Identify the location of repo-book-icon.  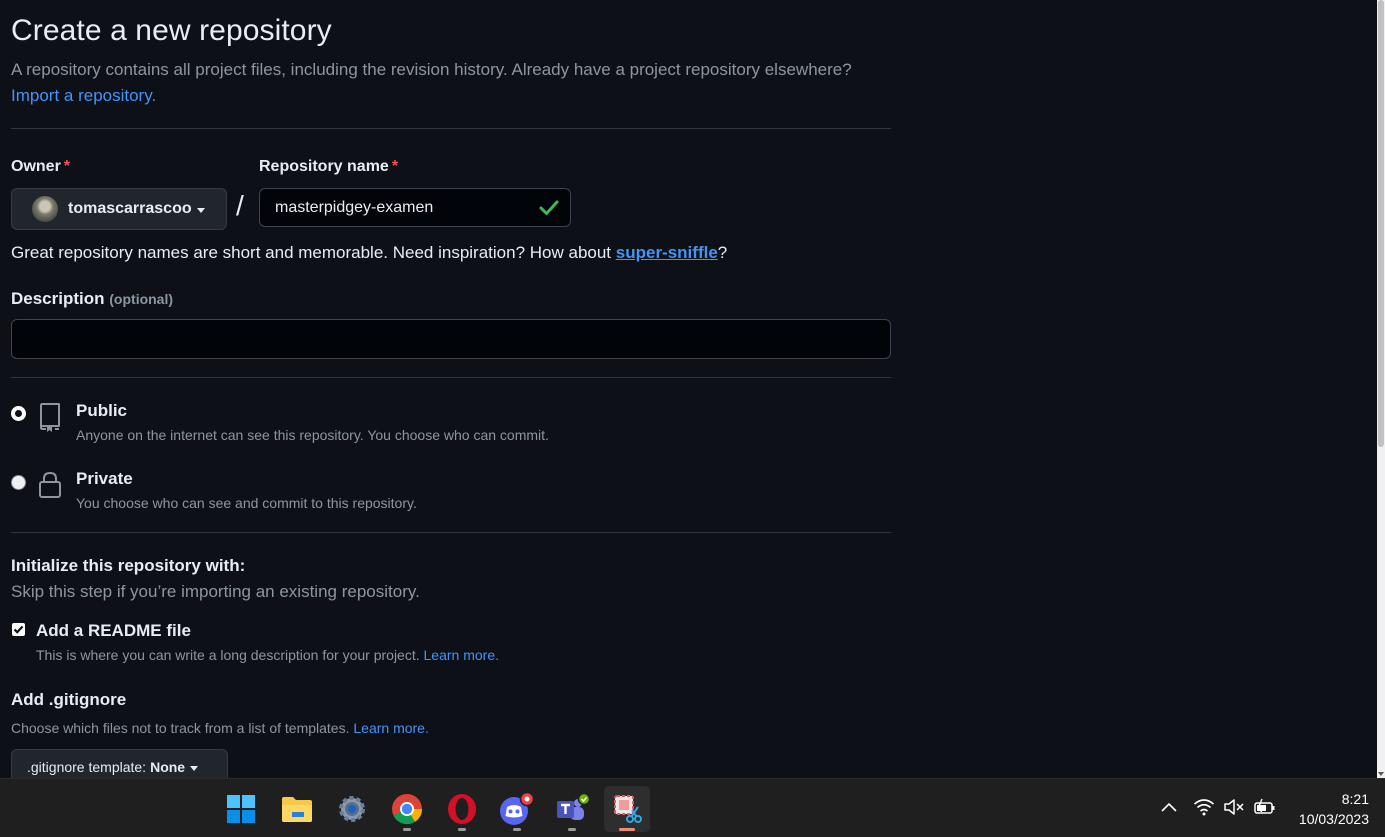
(50, 417).